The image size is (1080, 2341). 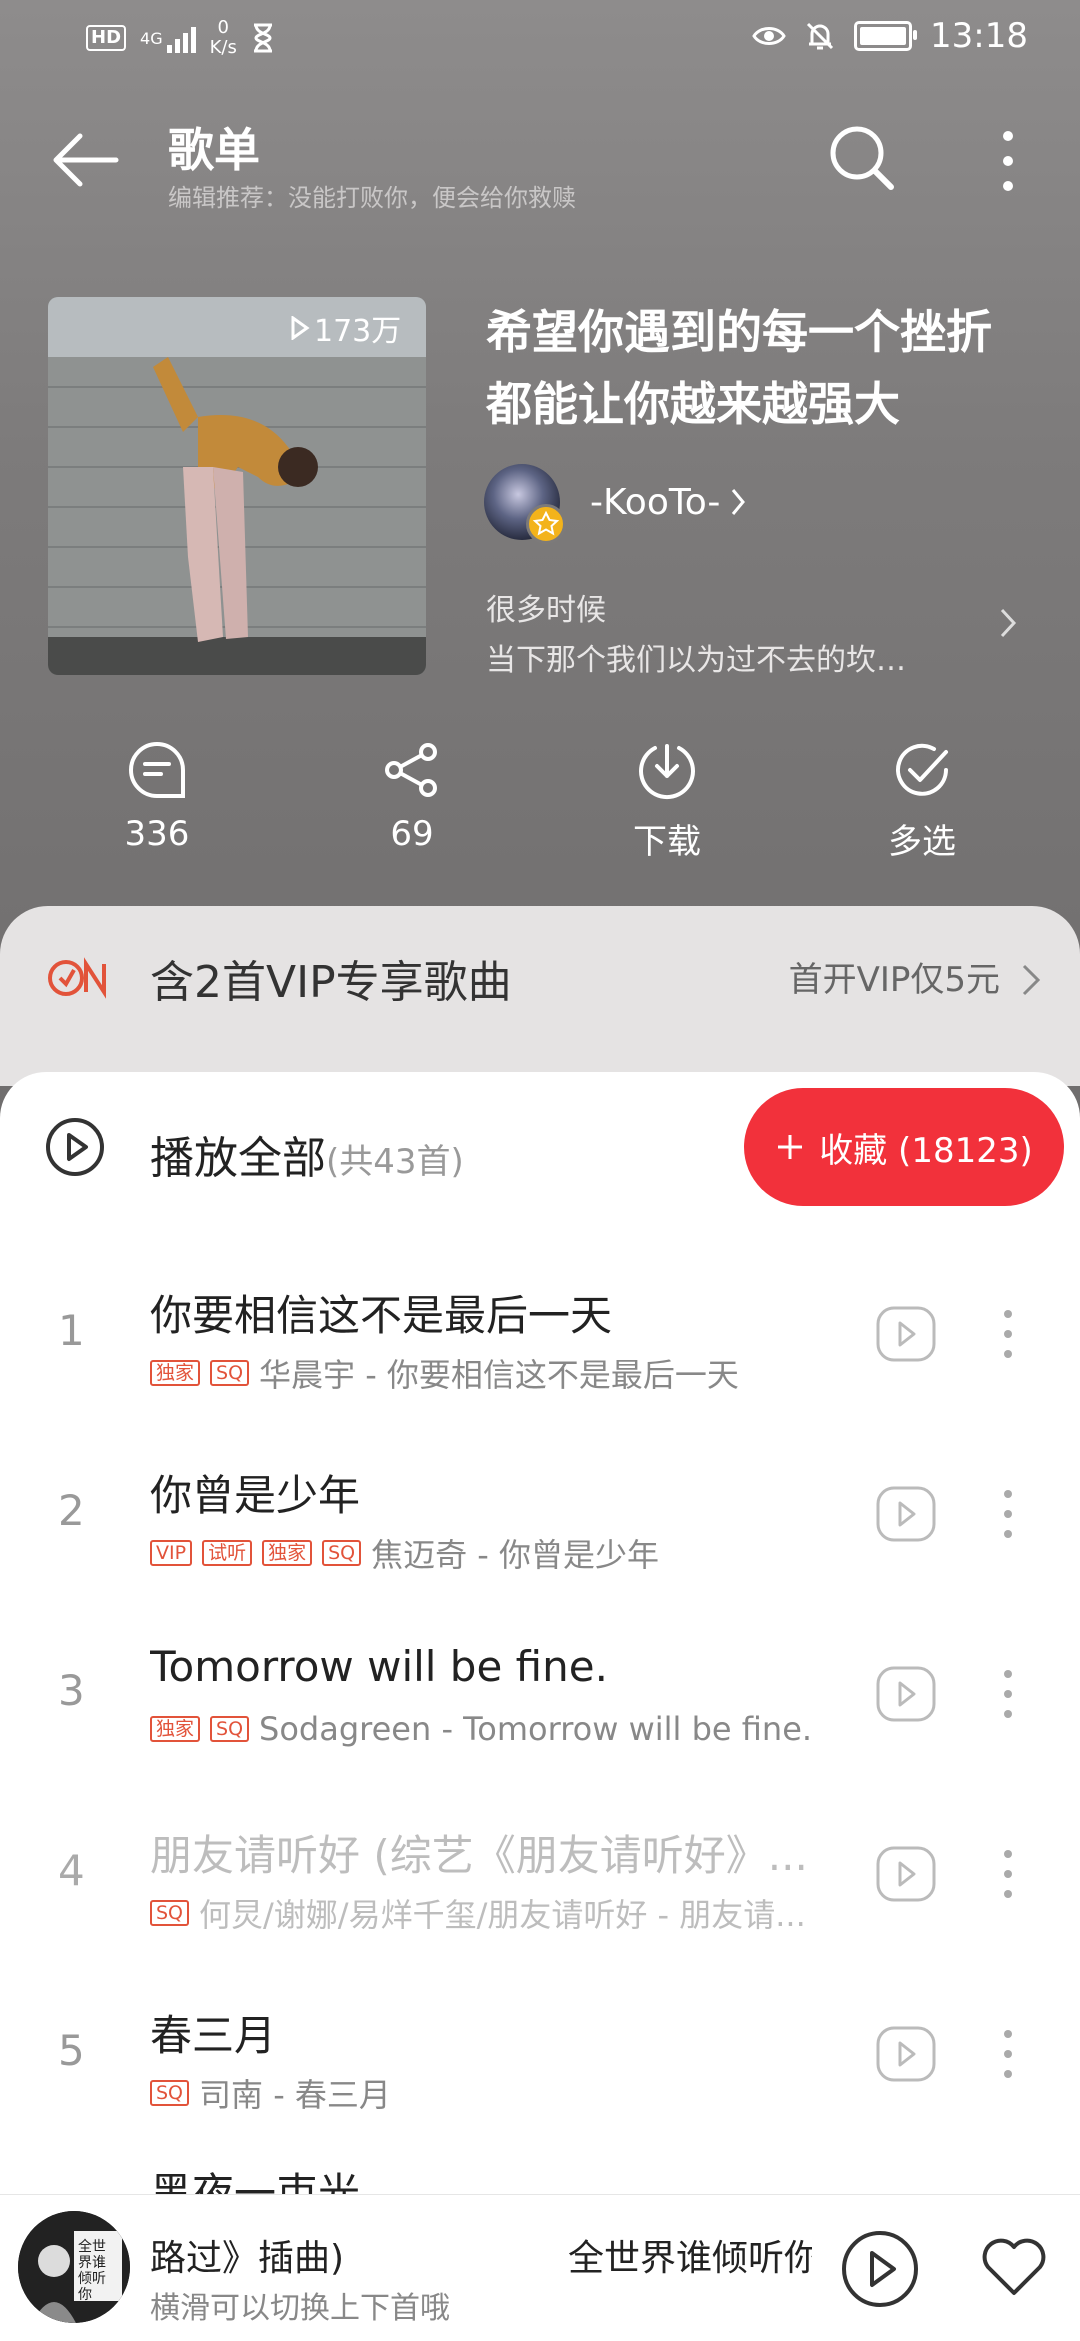 What do you see at coordinates (331, 982) in the screenshot?
I see `vip-text: 含2首VIP专享歌曲` at bounding box center [331, 982].